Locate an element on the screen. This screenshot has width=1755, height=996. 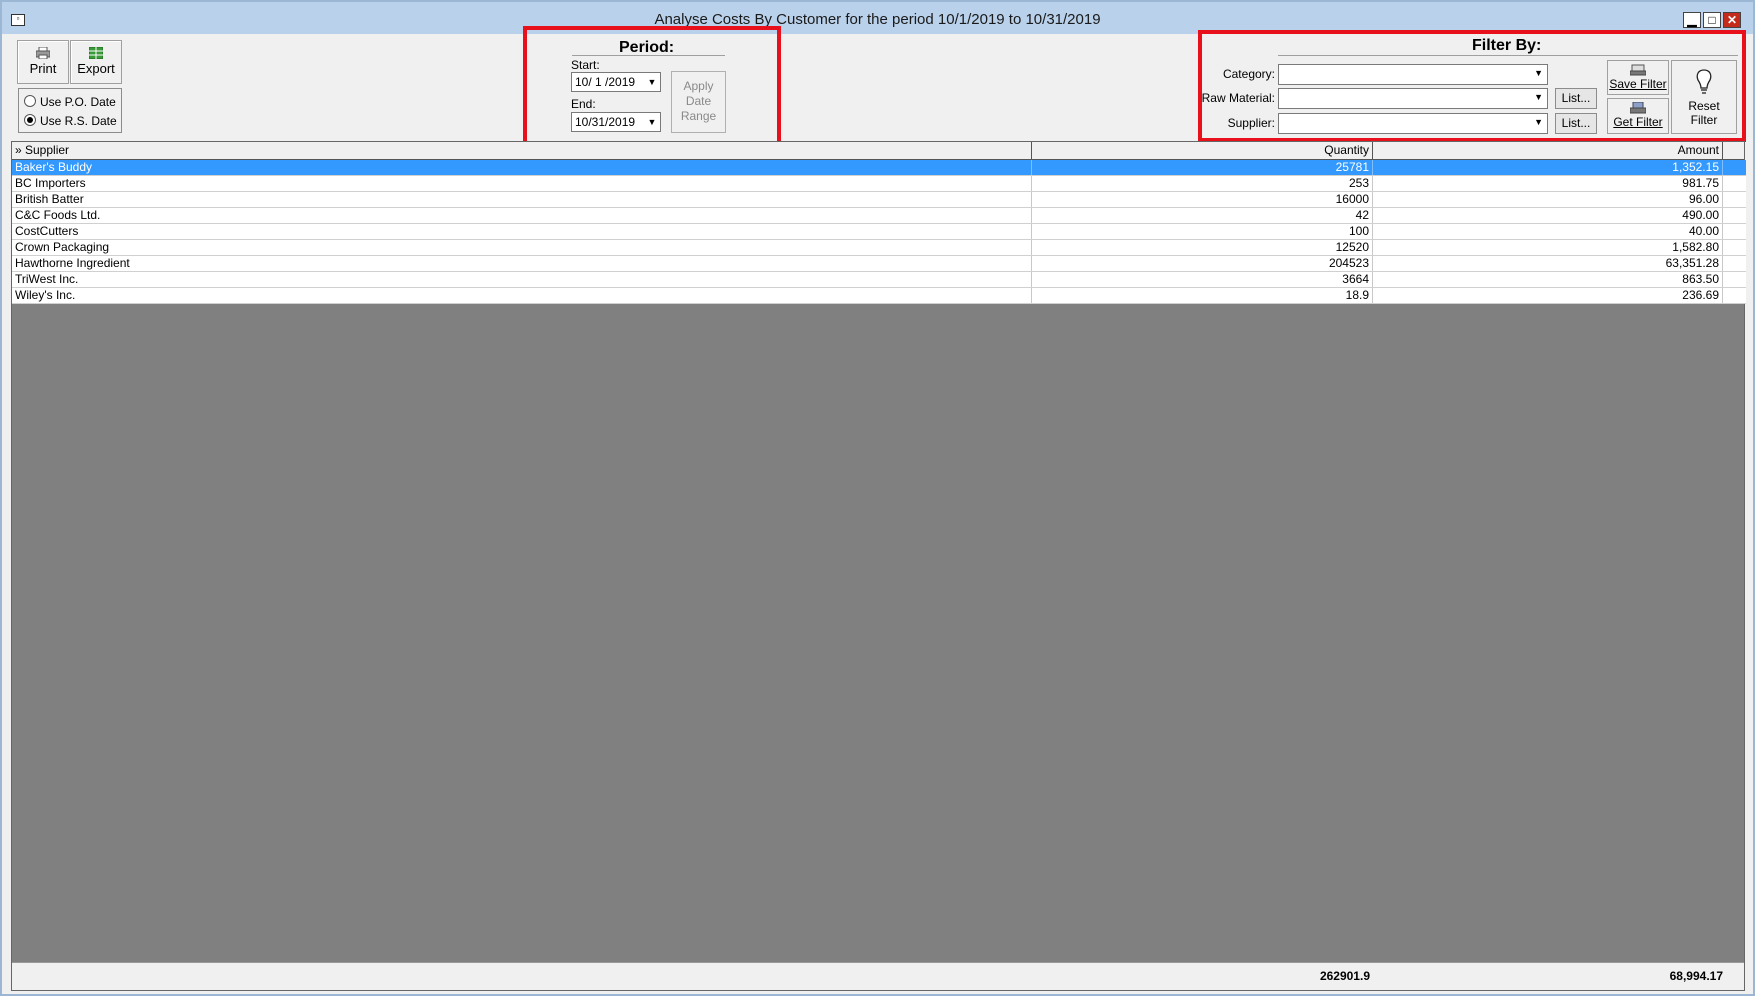
close-button: ✕ is located at coordinates (1732, 20).